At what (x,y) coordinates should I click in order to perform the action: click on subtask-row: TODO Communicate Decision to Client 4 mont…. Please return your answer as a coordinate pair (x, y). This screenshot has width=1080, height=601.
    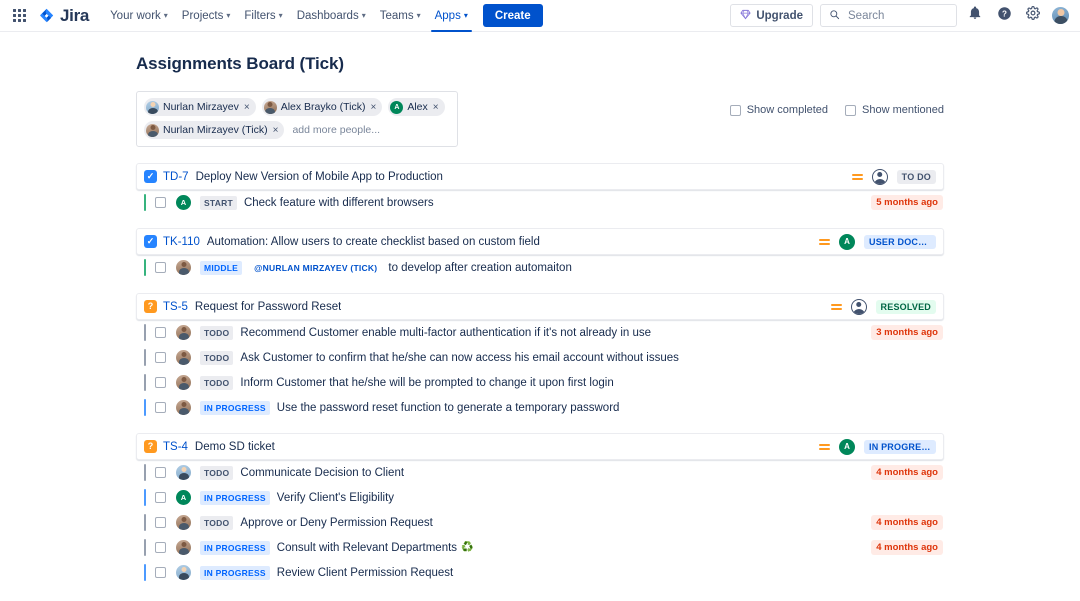
    Looking at the image, I should click on (540, 472).